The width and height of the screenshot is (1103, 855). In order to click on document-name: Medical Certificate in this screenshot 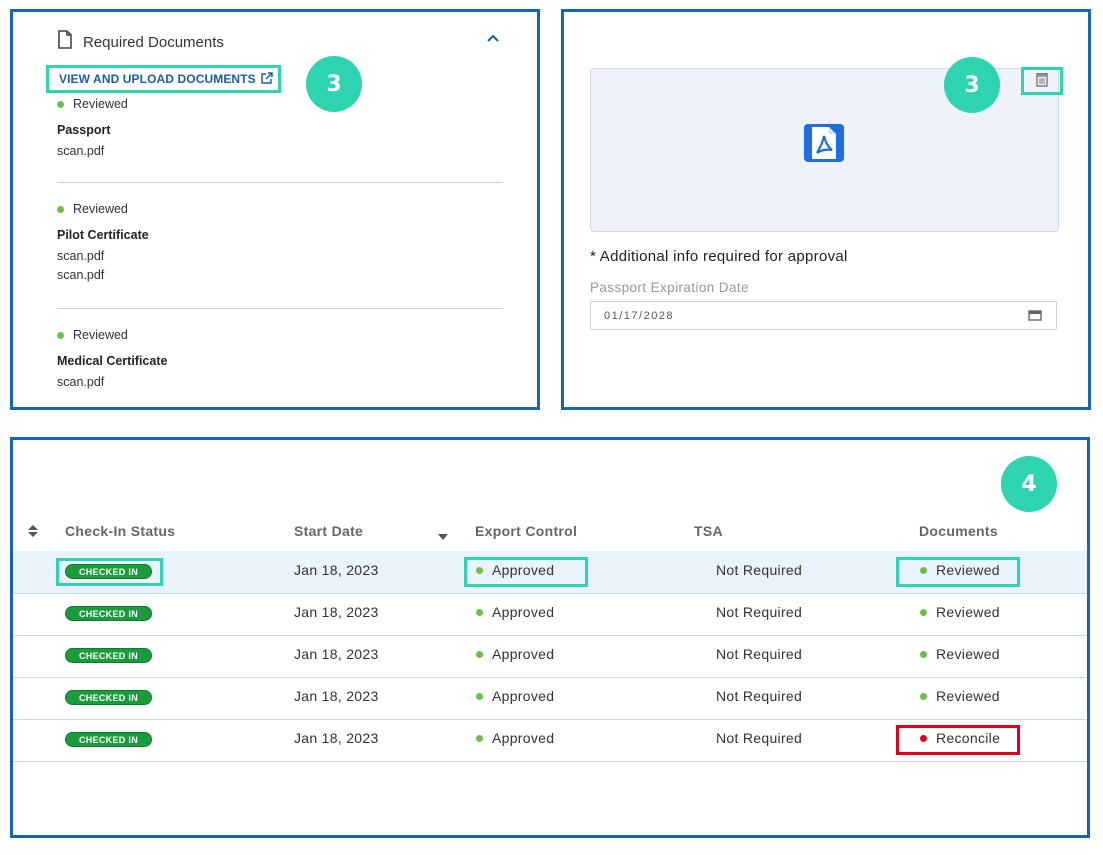, I will do `click(112, 361)`.